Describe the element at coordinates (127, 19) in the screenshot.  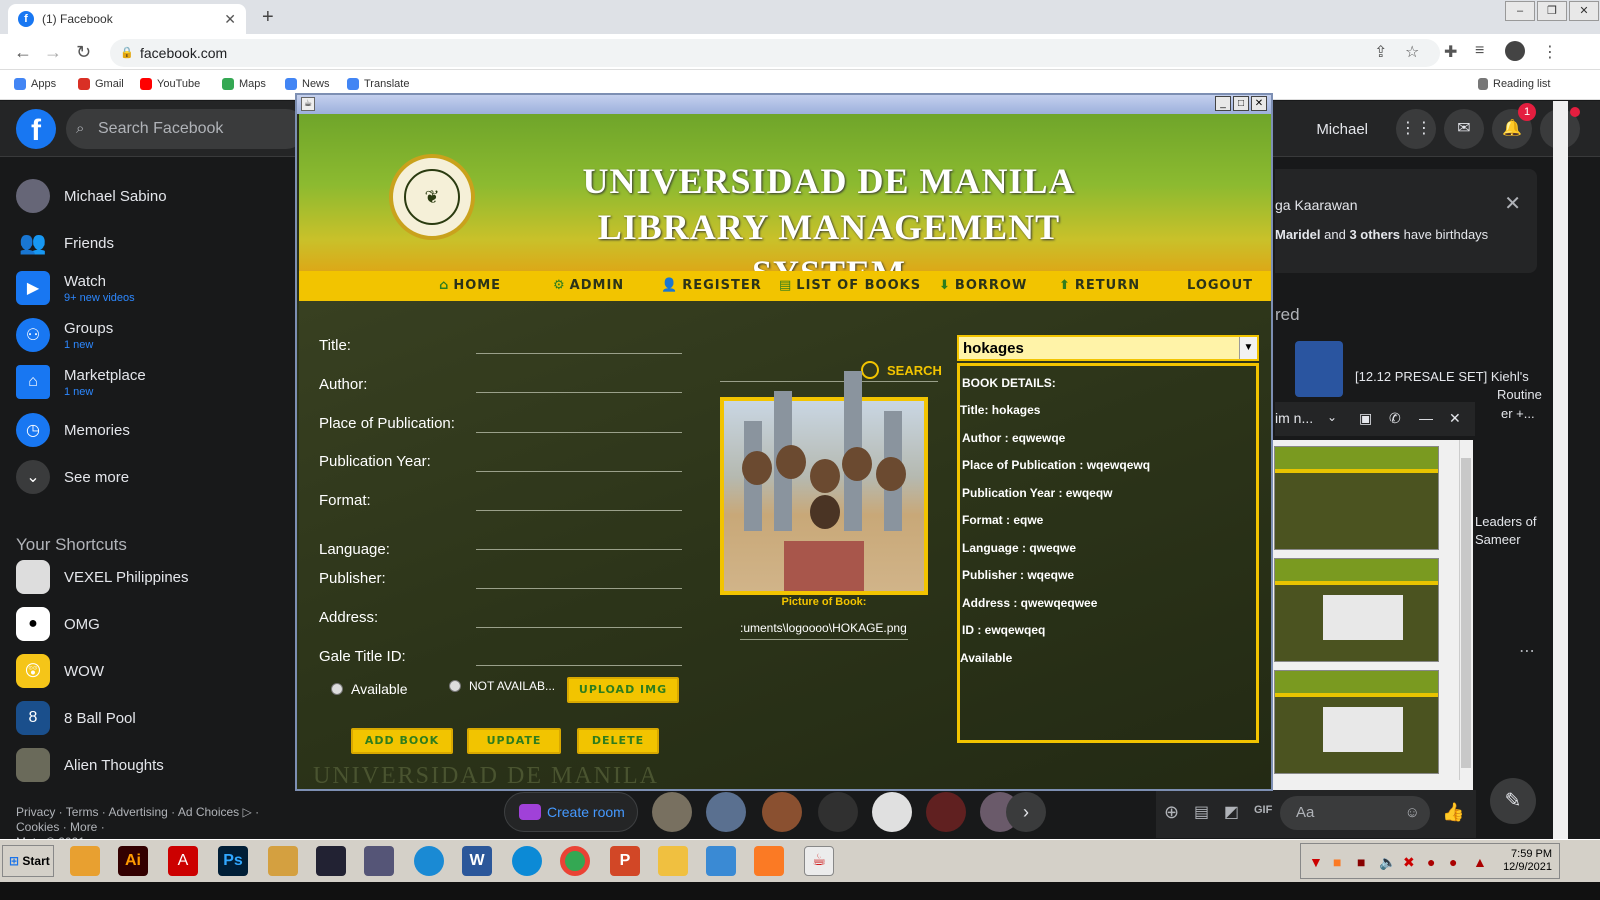
I see `browser-tab: f (1) Facebook ✕` at that location.